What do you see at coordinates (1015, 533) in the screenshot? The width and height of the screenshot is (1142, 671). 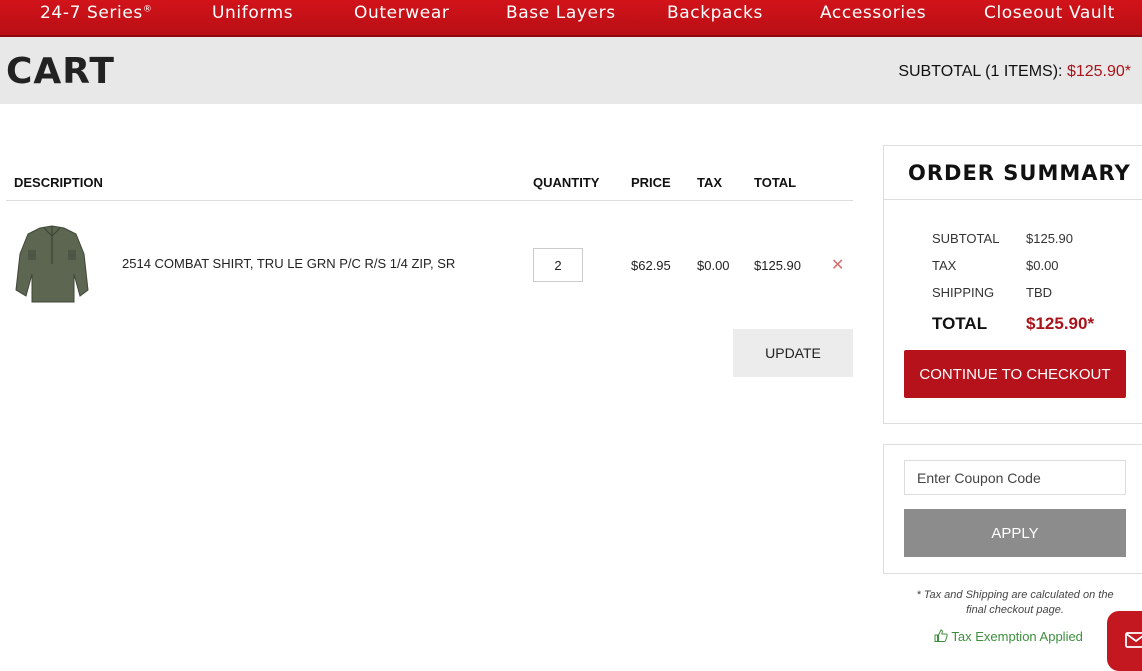 I see `apply-coupon-button: APPLY` at bounding box center [1015, 533].